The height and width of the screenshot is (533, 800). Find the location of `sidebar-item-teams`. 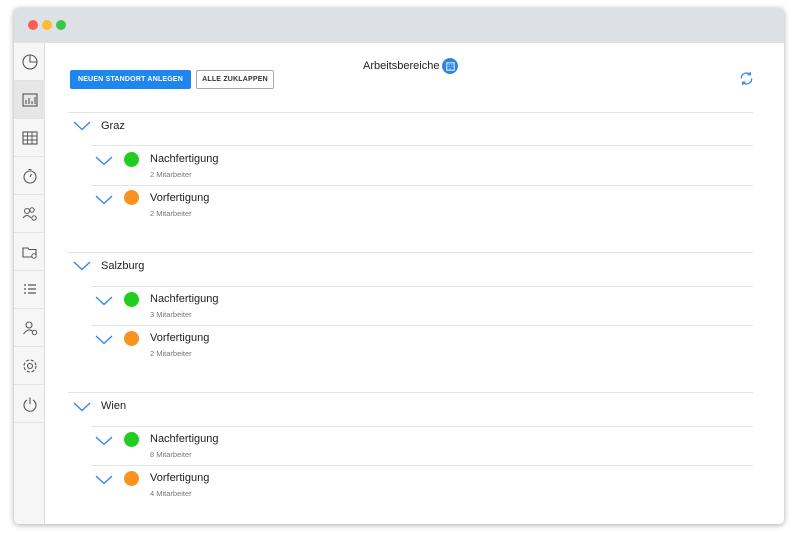

sidebar-item-teams is located at coordinates (29, 214).